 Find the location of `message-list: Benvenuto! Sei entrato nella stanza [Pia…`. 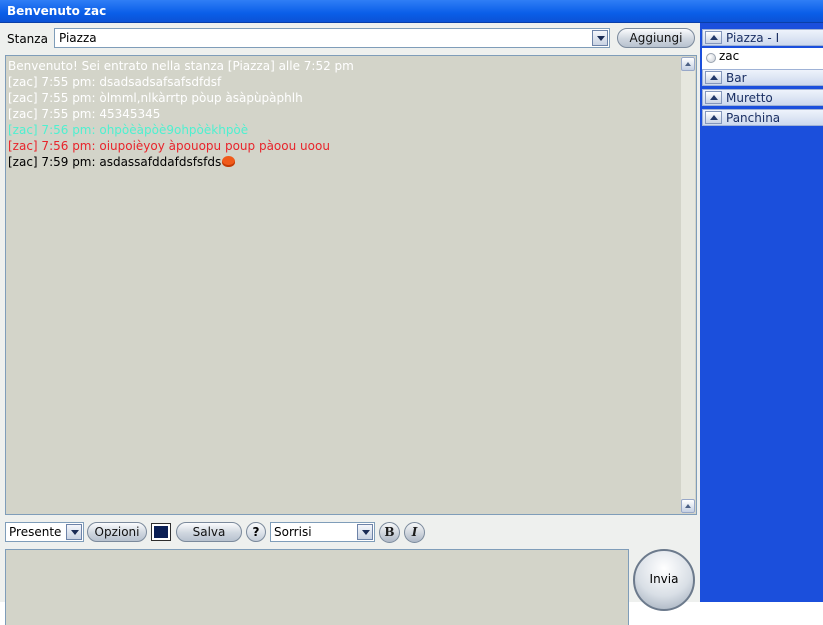

message-list: Benvenuto! Sei entrato nella stanza [Pia… is located at coordinates (343, 114).